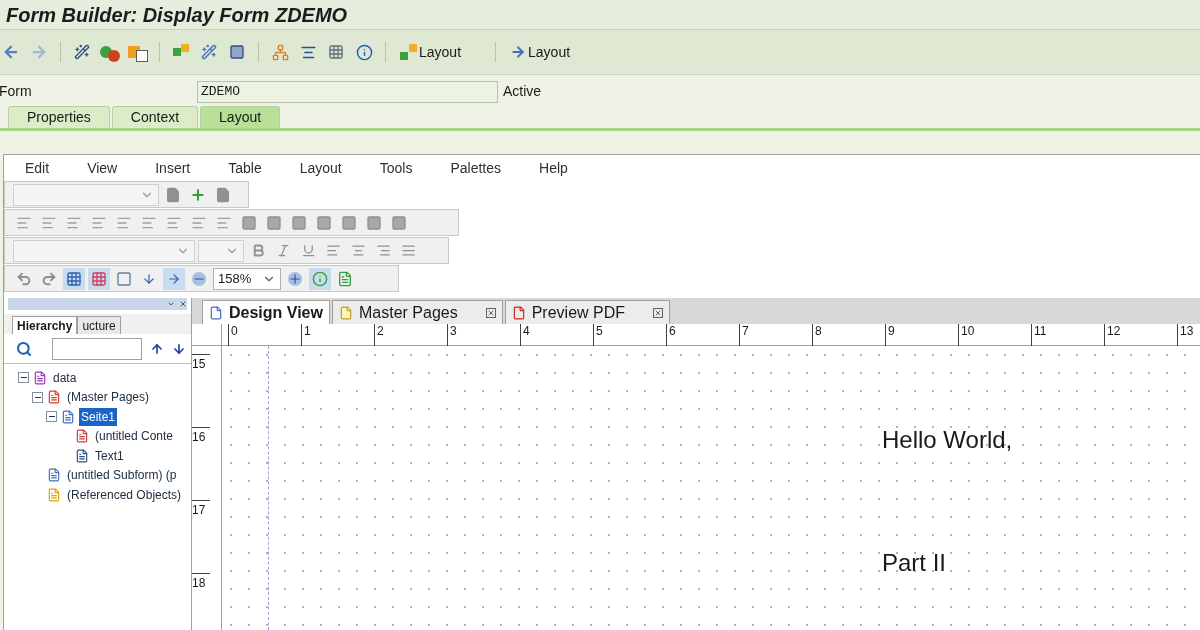  What do you see at coordinates (171, 304) in the screenshot?
I see `dropdown-icon` at bounding box center [171, 304].